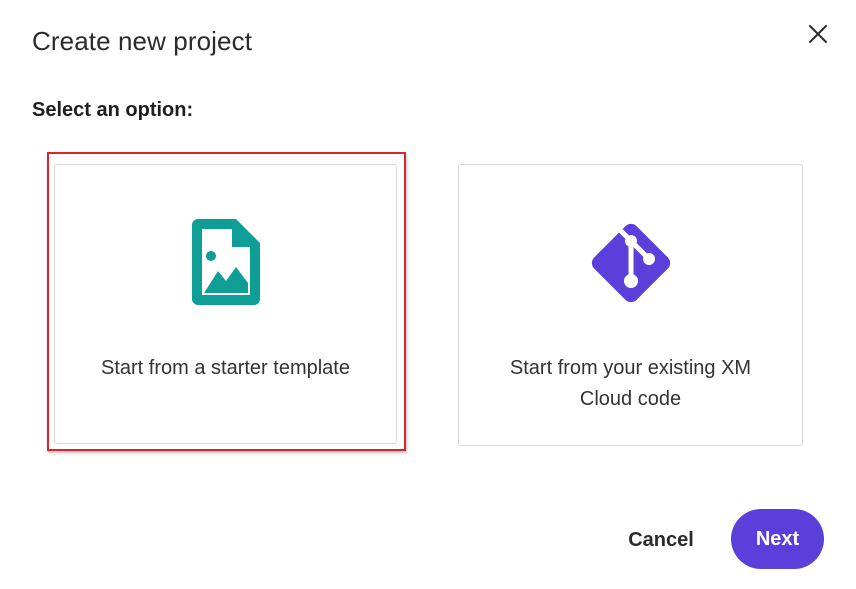 The image size is (856, 589). Describe the element at coordinates (661, 540) in the screenshot. I see `cancel-button: Cancel` at that location.